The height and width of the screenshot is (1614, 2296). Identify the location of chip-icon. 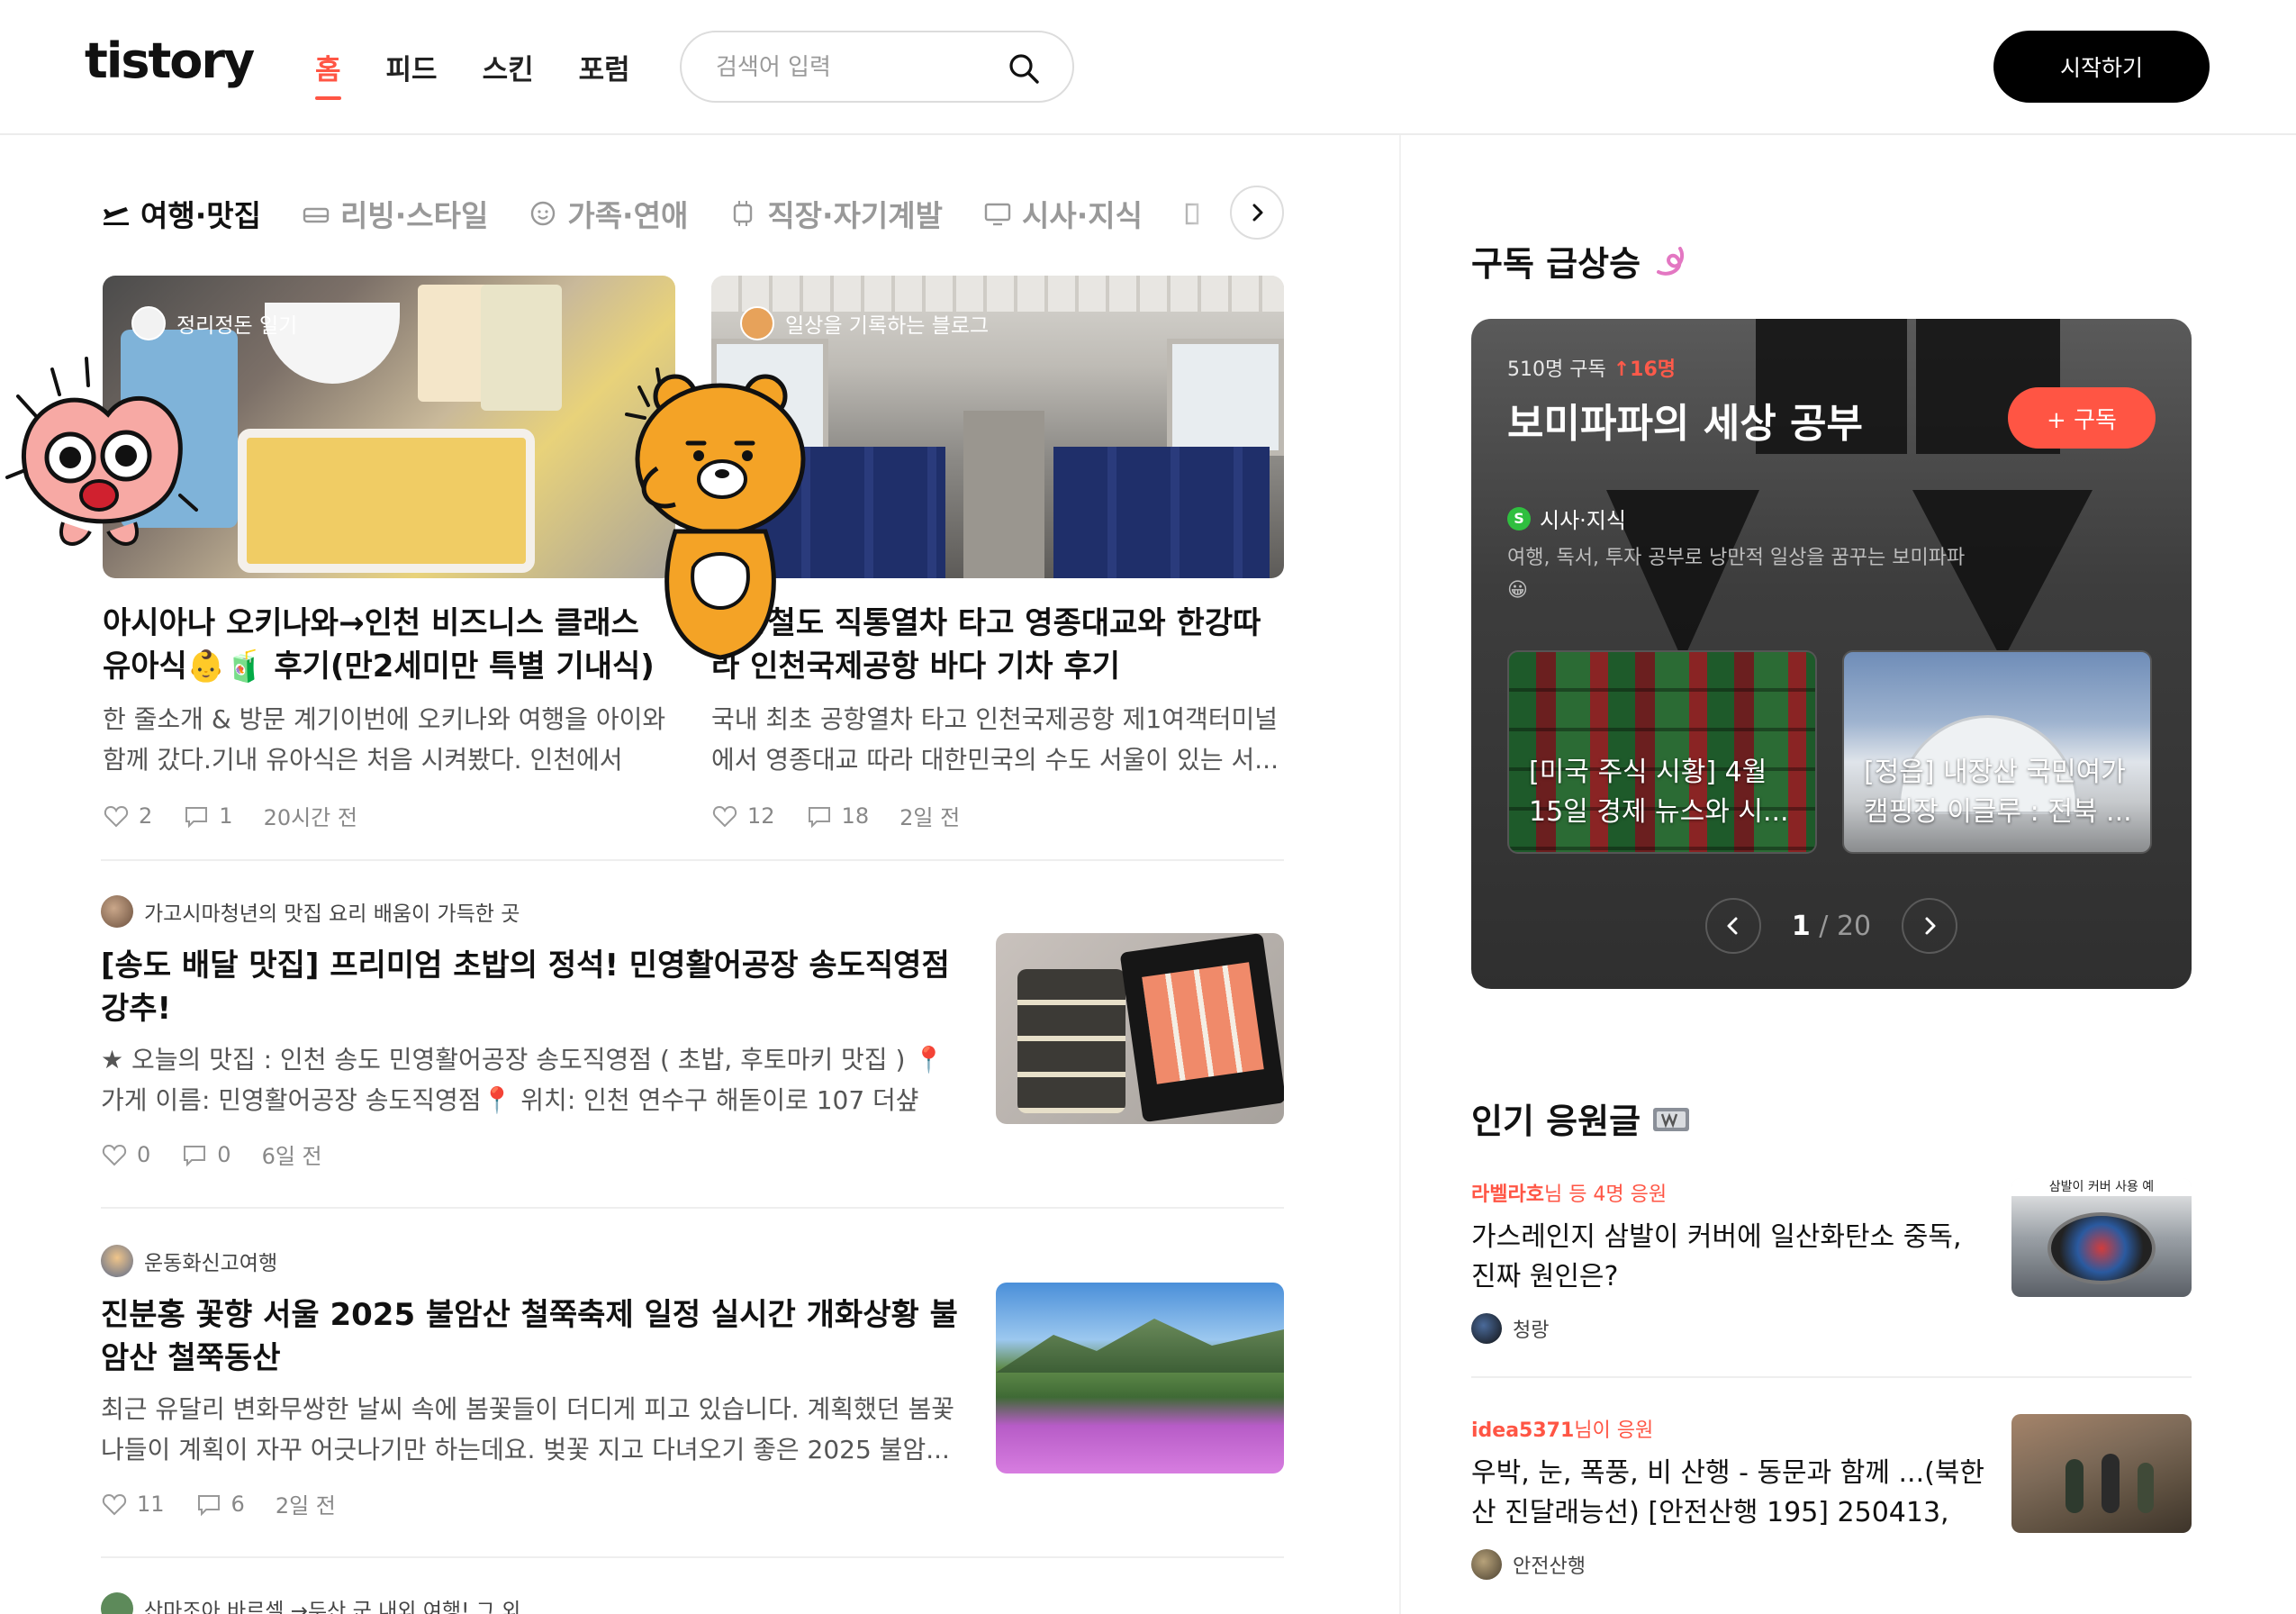
(743, 214).